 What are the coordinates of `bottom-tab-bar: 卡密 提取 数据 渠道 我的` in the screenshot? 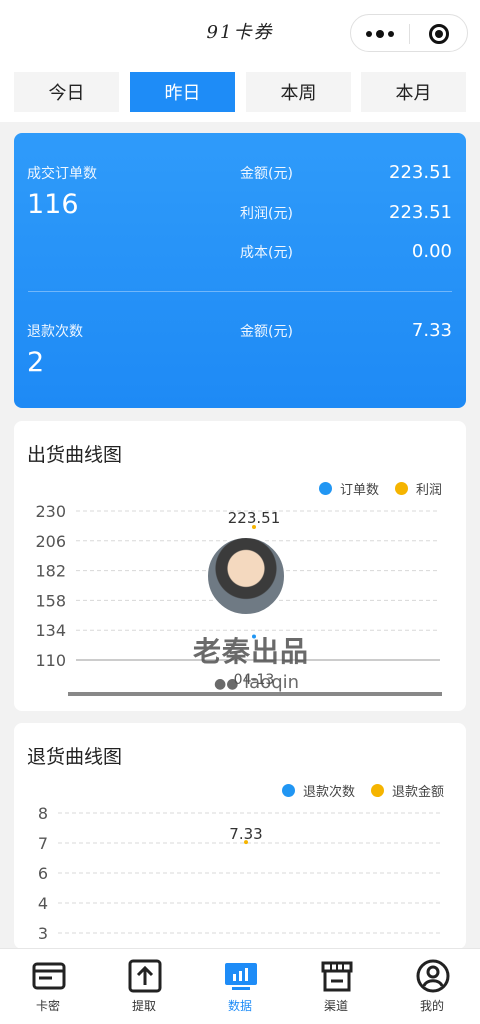 It's located at (240, 986).